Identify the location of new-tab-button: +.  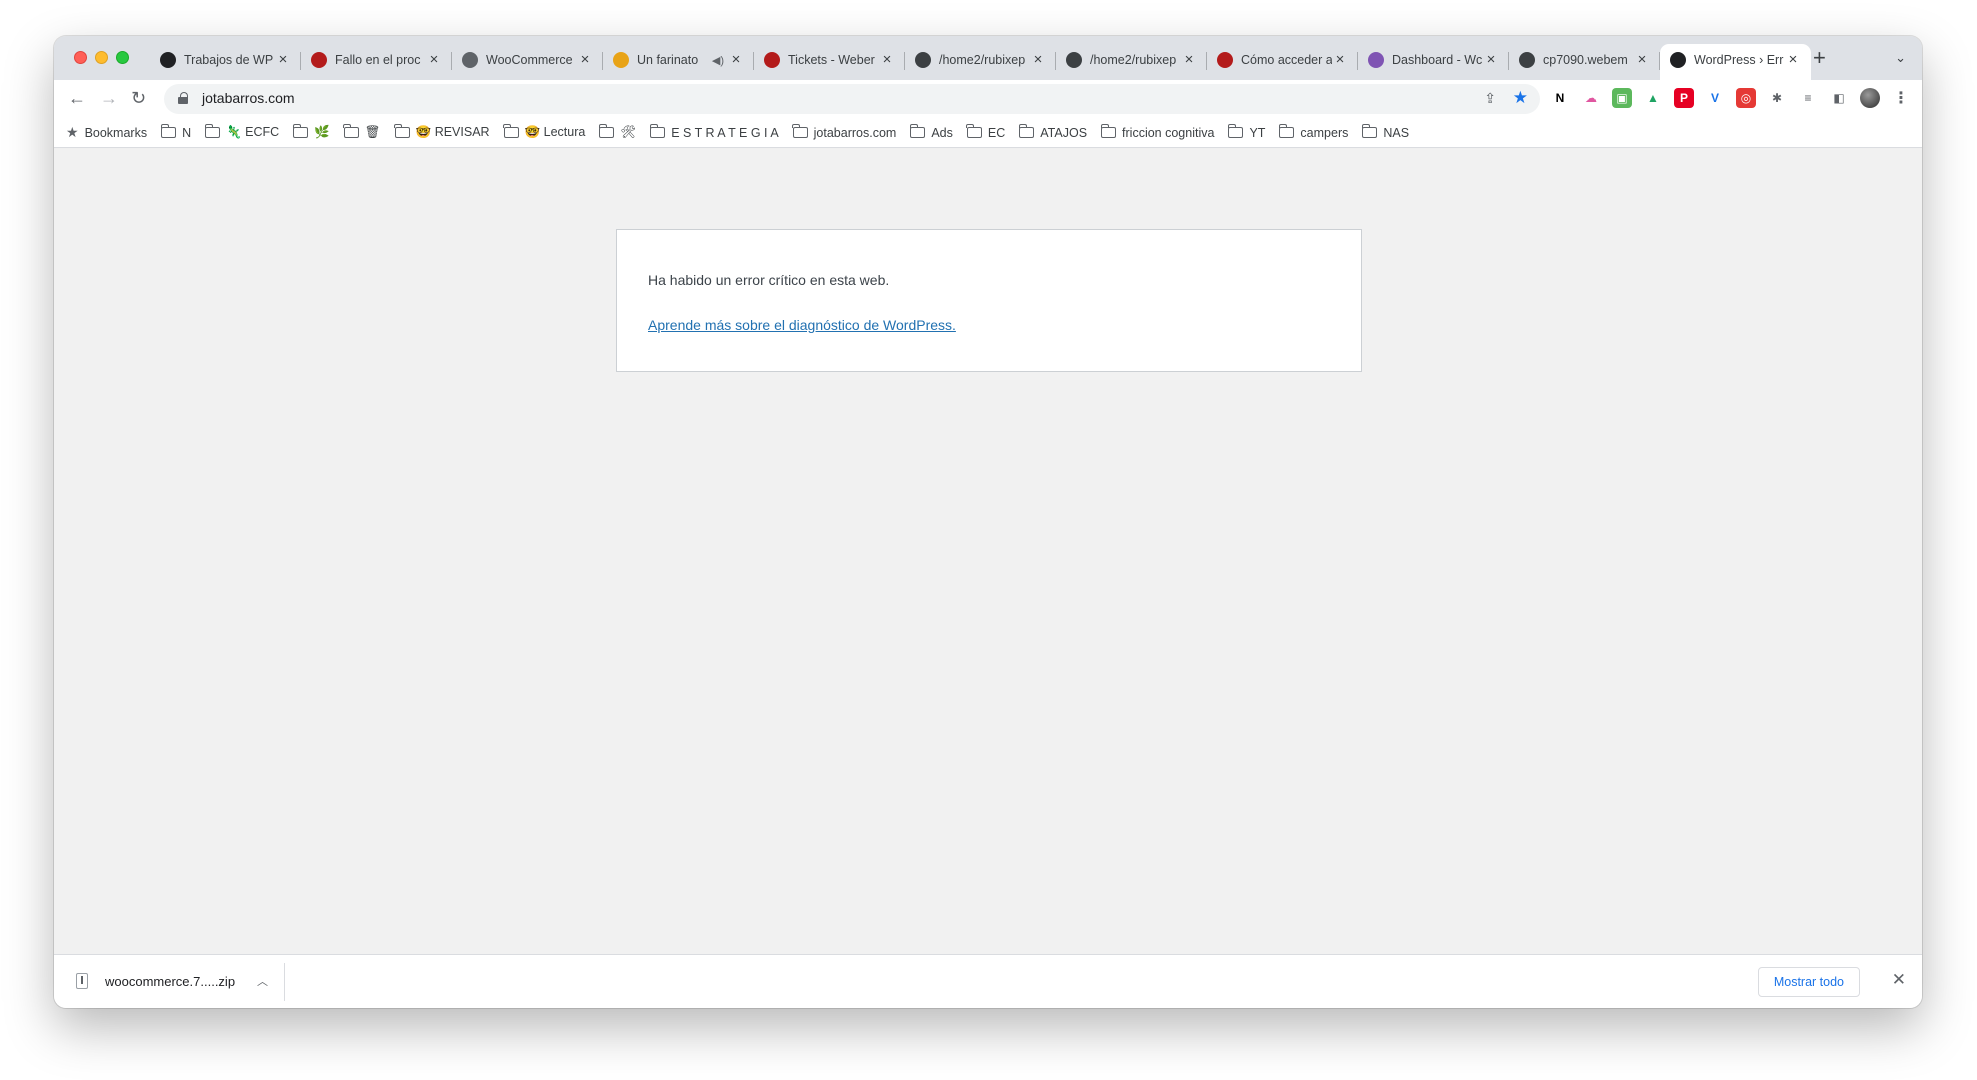
(1819, 58).